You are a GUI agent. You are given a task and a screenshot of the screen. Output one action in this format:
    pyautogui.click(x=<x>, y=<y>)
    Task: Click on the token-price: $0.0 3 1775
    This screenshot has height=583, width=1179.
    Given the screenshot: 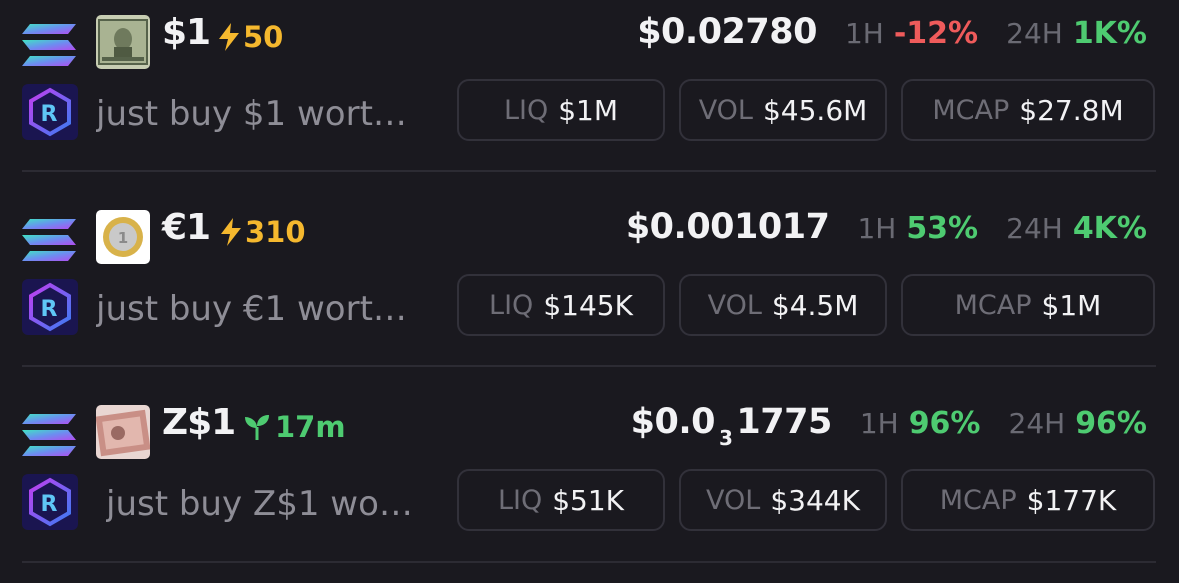 What is the action you would take?
    pyautogui.click(x=731, y=426)
    